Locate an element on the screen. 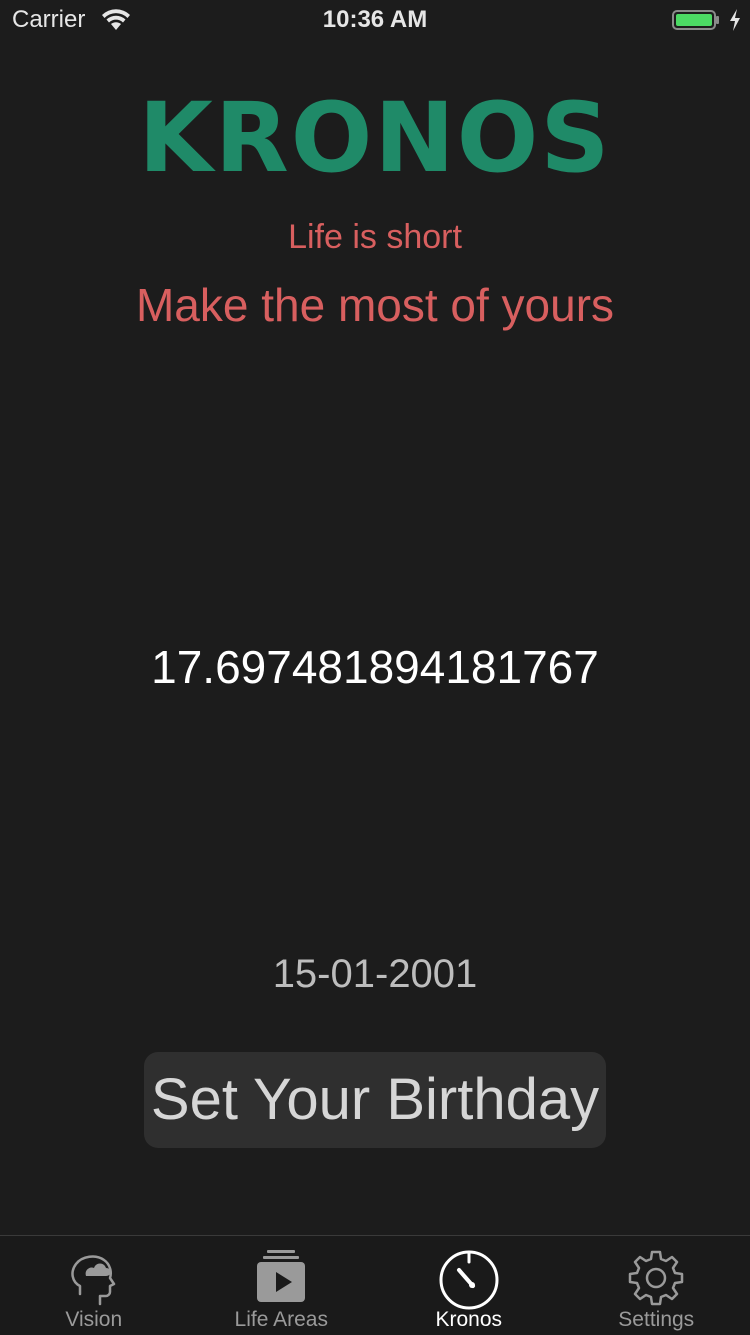 This screenshot has width=750, height=1335. tagline-make-the-most: Make the most of yours is located at coordinates (375, 305).